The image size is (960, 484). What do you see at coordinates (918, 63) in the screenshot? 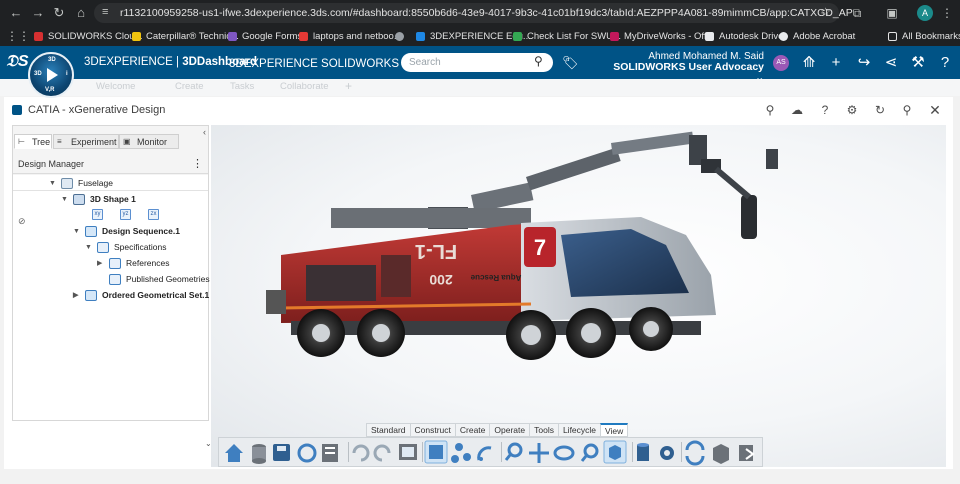
I see `tools-icon: ⚒` at bounding box center [918, 63].